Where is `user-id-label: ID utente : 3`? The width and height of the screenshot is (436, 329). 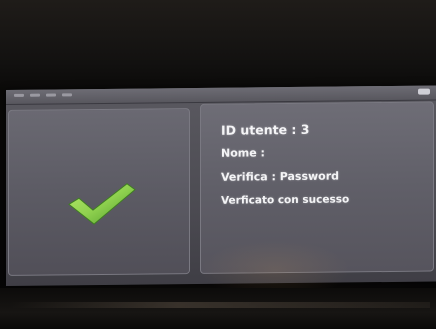
user-id-label: ID utente : 3 is located at coordinates (265, 129).